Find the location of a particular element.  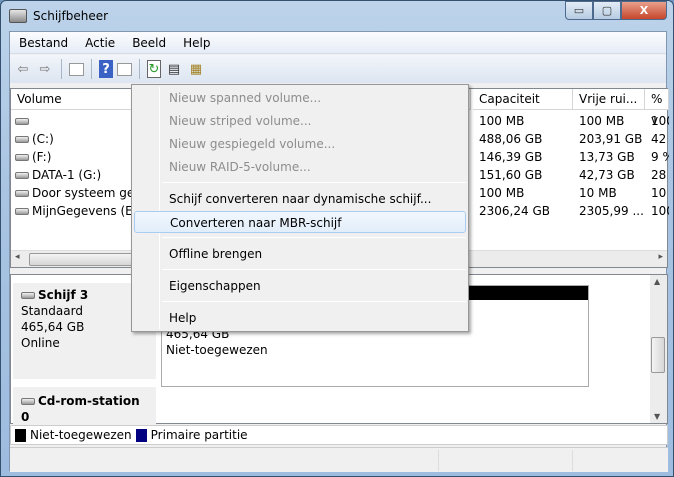

column-capacity: Capaciteit is located at coordinates (523, 99).